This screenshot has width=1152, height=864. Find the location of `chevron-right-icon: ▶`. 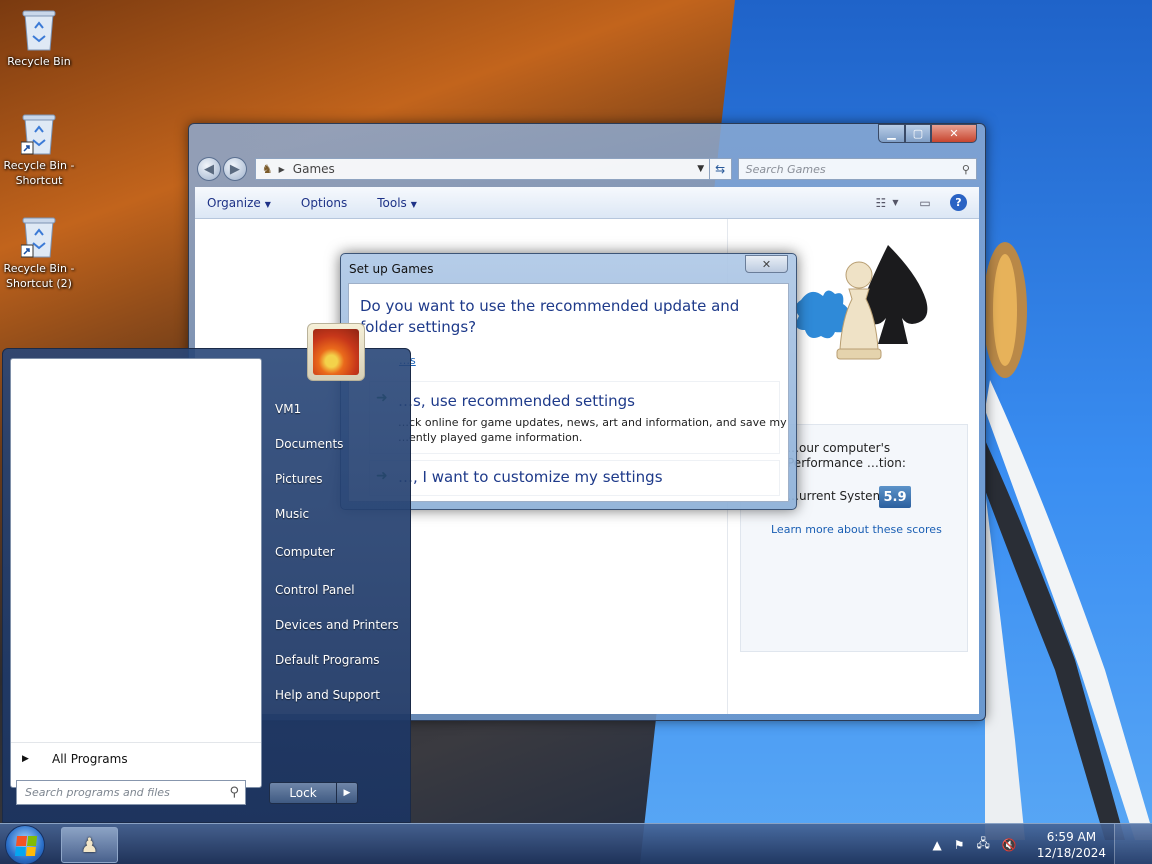

chevron-right-icon: ▶ is located at coordinates (281, 169).